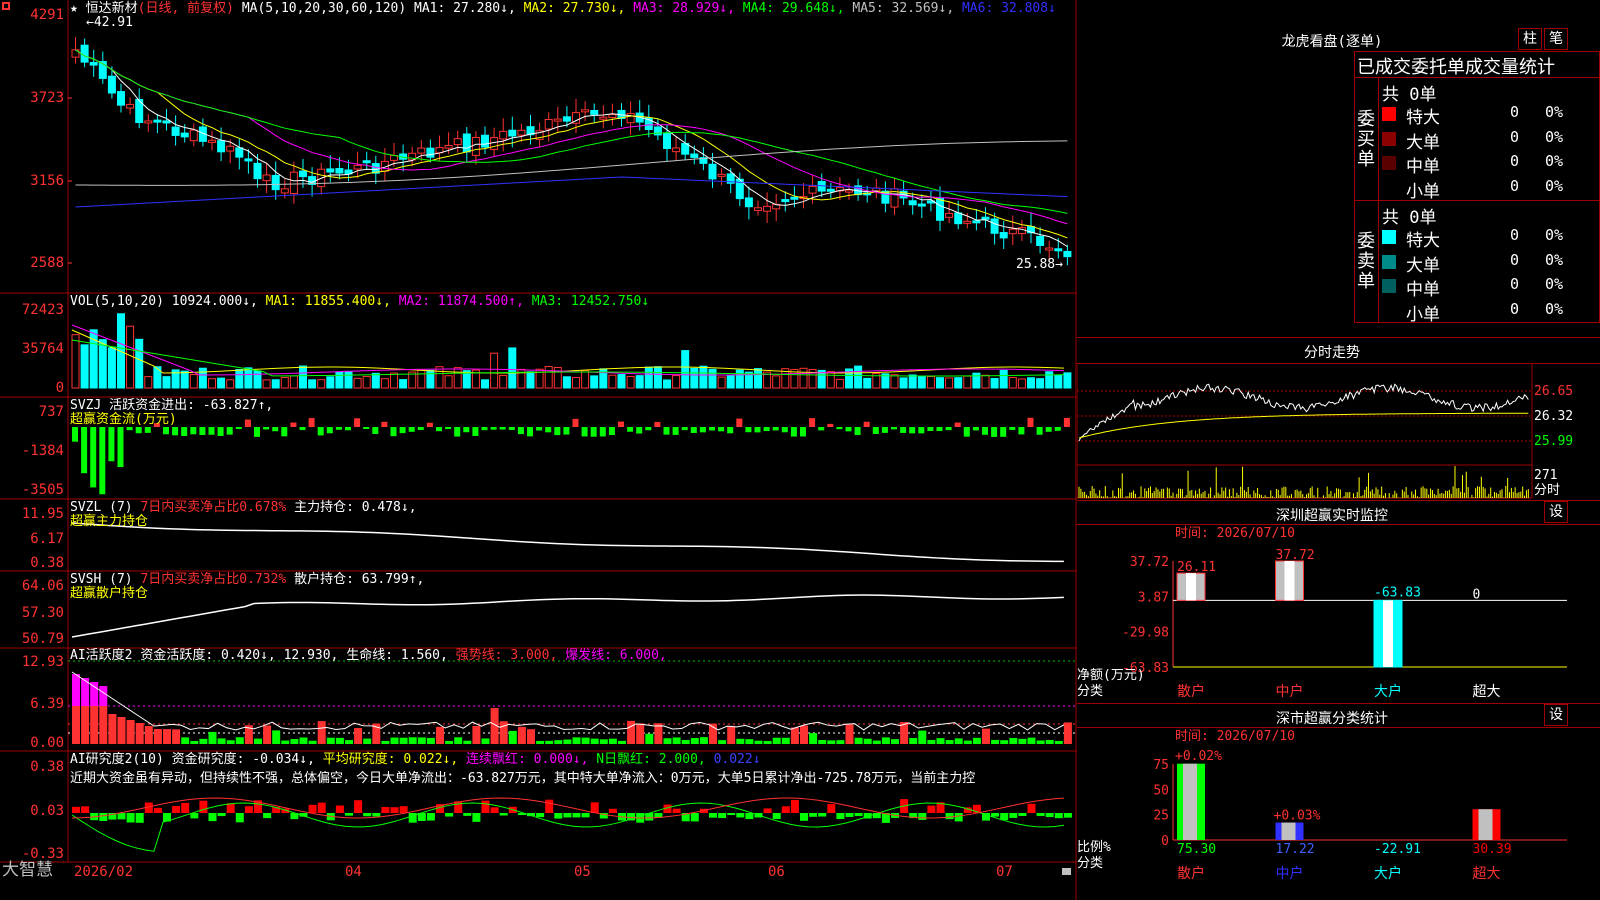 Image resolution: width=1600 pixels, height=900 pixels. I want to click on svsh-axis-mid: 57.30, so click(42, 613).